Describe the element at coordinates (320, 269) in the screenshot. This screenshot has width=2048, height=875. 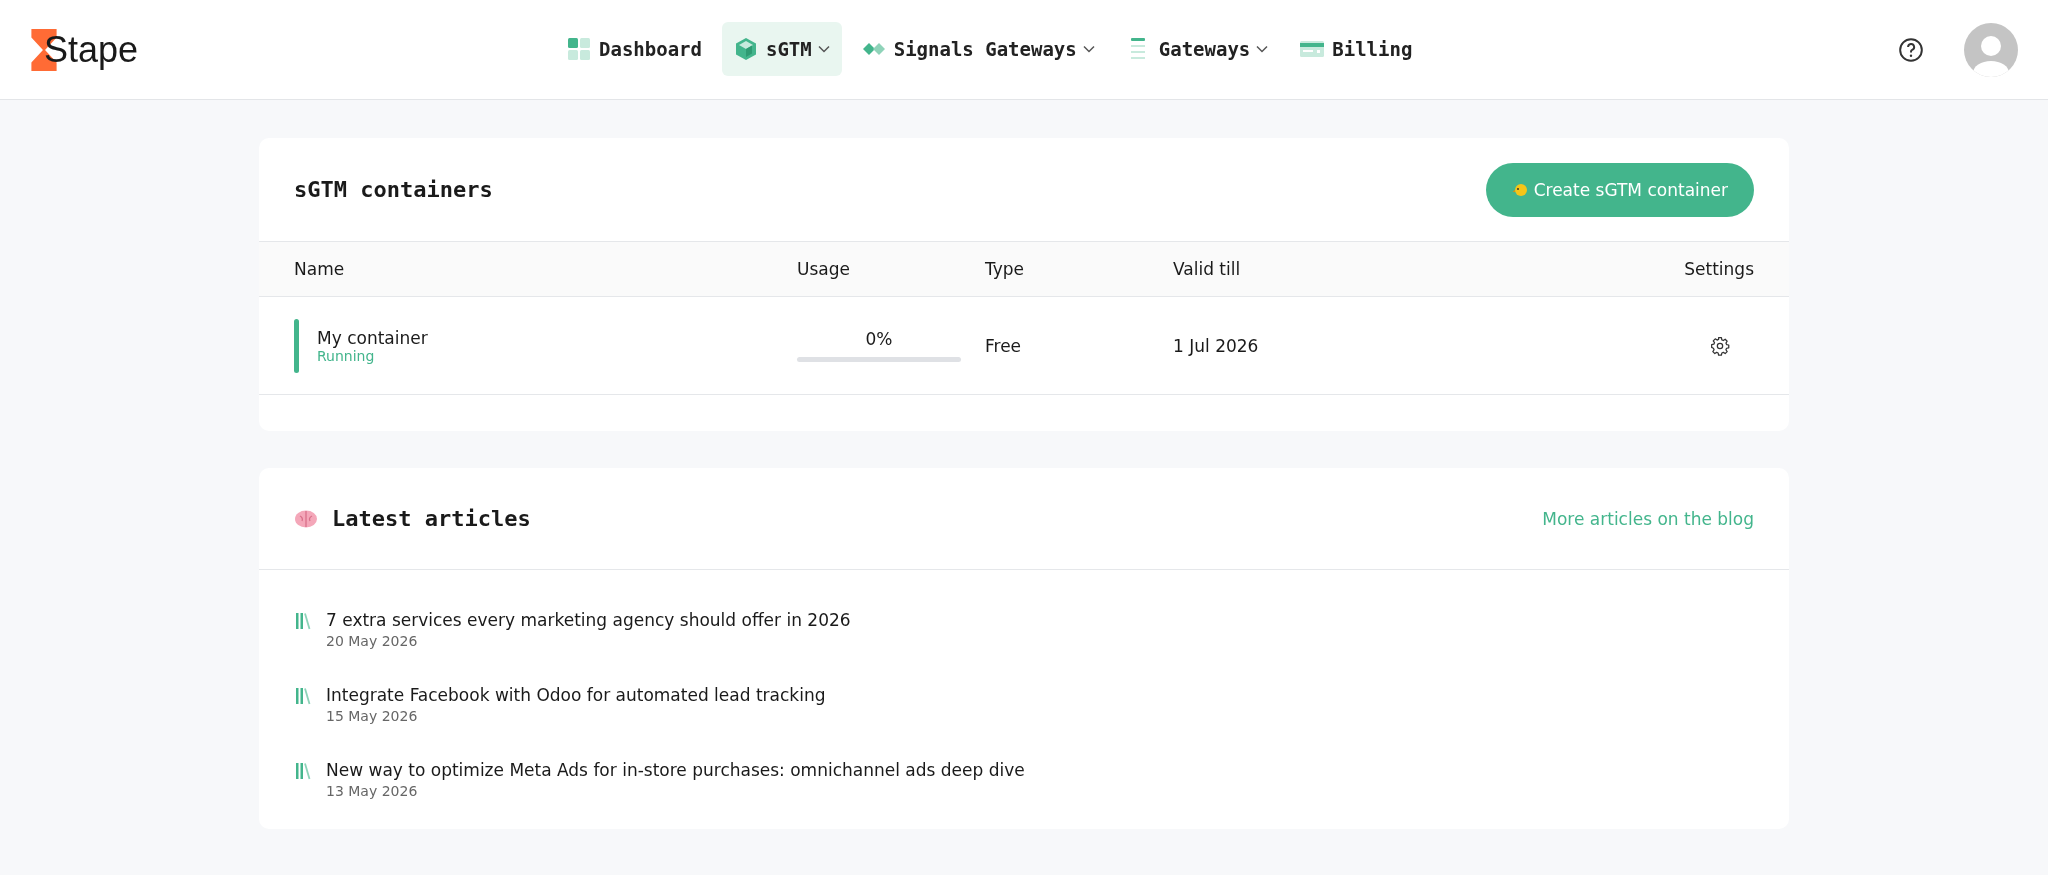
I see `column-header: Name` at that location.